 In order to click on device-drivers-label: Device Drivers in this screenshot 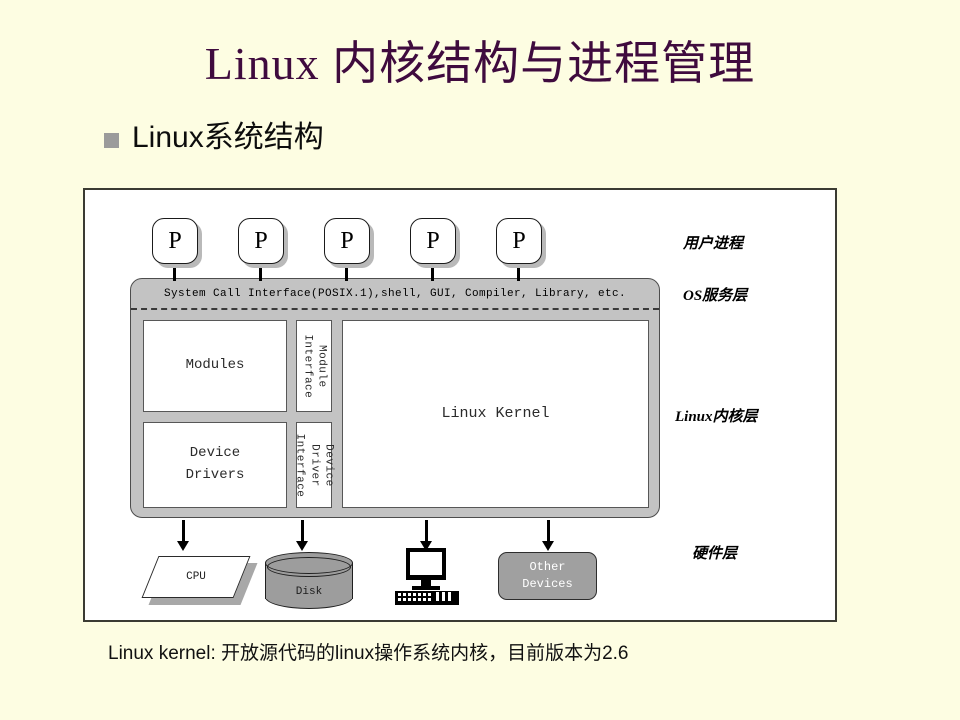, I will do `click(215, 464)`.